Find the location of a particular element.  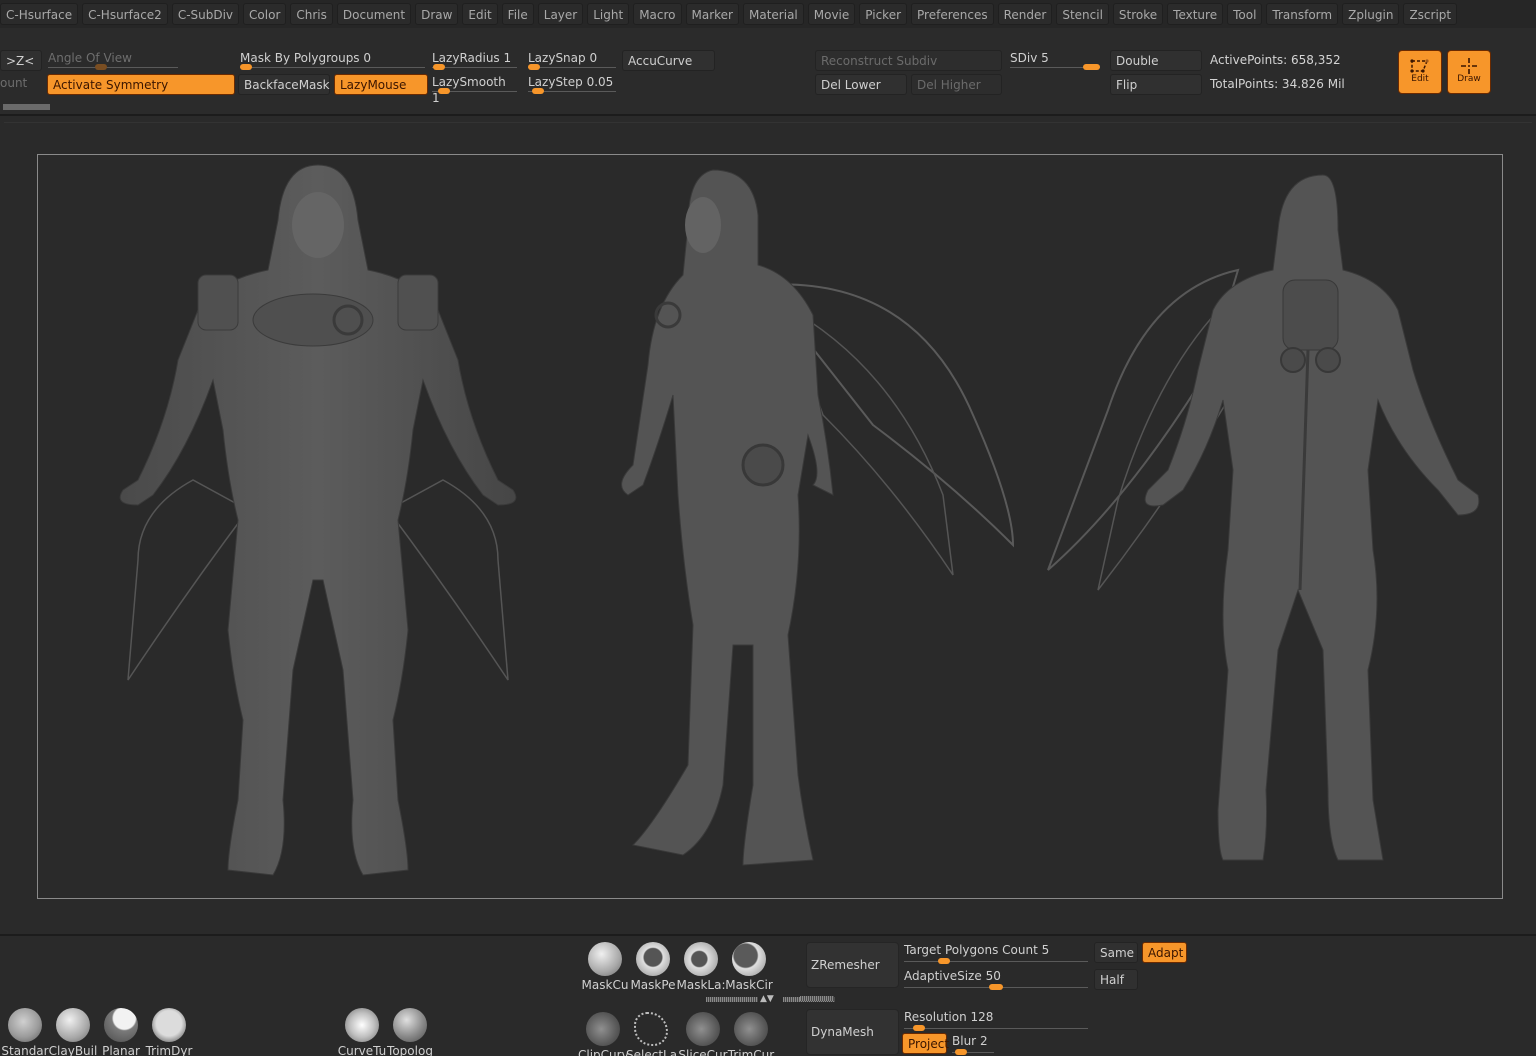

brush-standard: Standar is located at coordinates (25, 1032).